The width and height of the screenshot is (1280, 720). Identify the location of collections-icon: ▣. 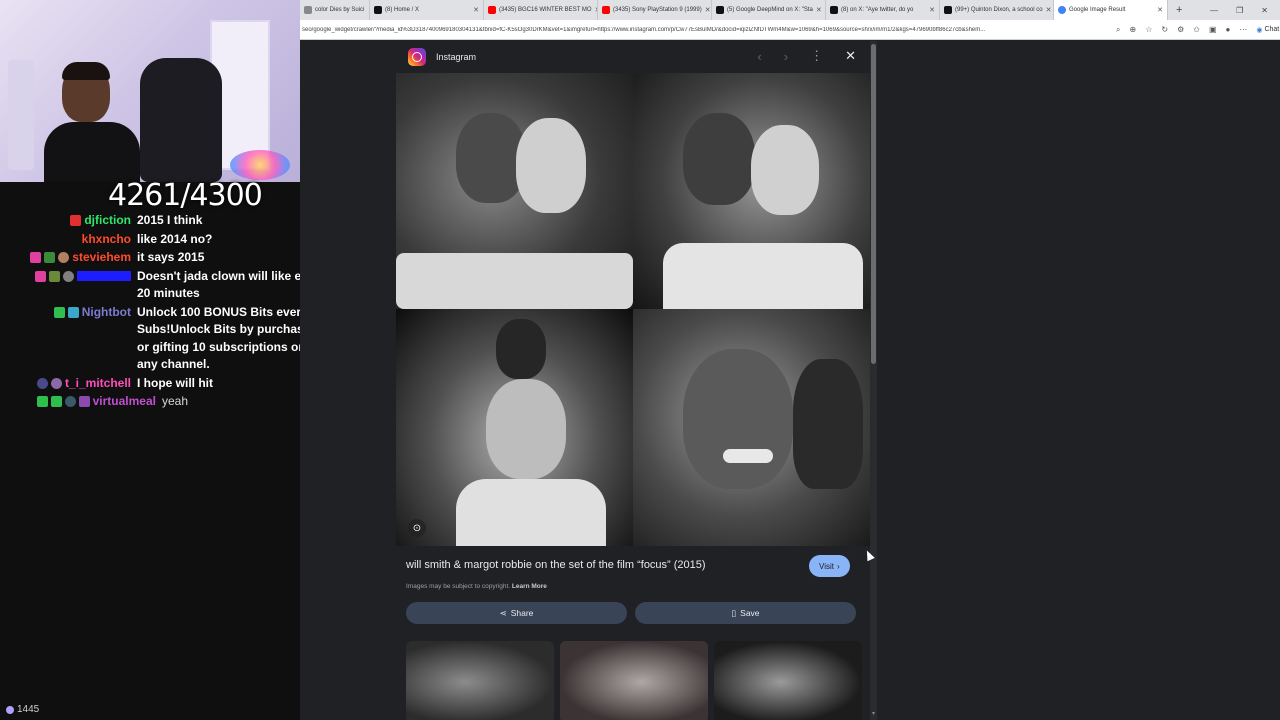
(1213, 29).